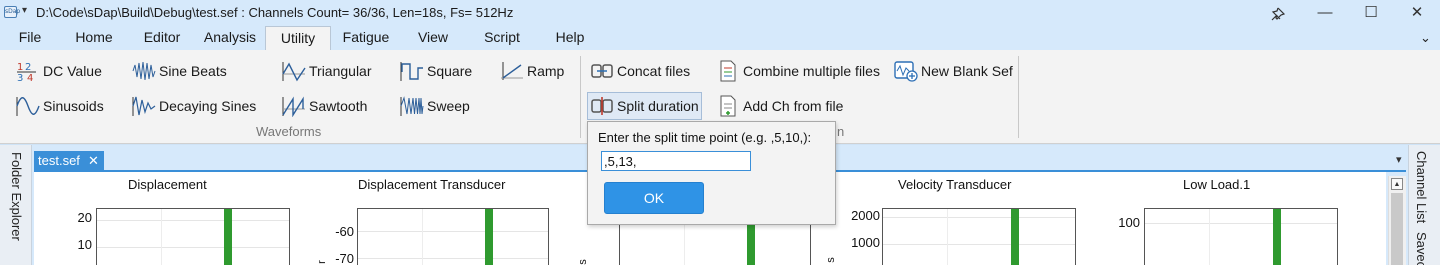  Describe the element at coordinates (654, 198) in the screenshot. I see `ok-button: OK` at that location.